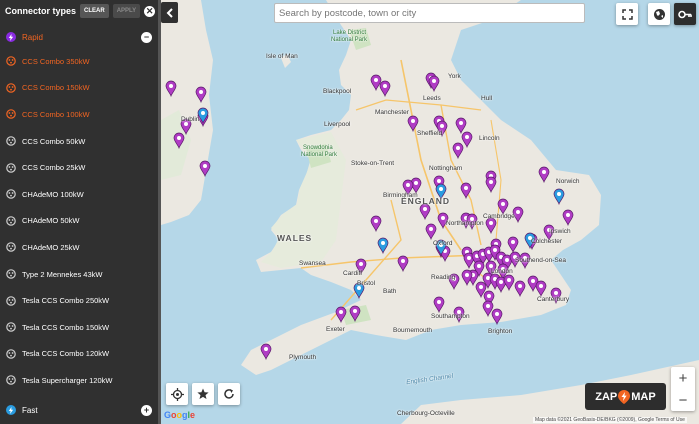 The height and width of the screenshot is (424, 699). Describe the element at coordinates (53, 194) in the screenshot. I see `connector-label: CHAdeMO 100kW` at that location.